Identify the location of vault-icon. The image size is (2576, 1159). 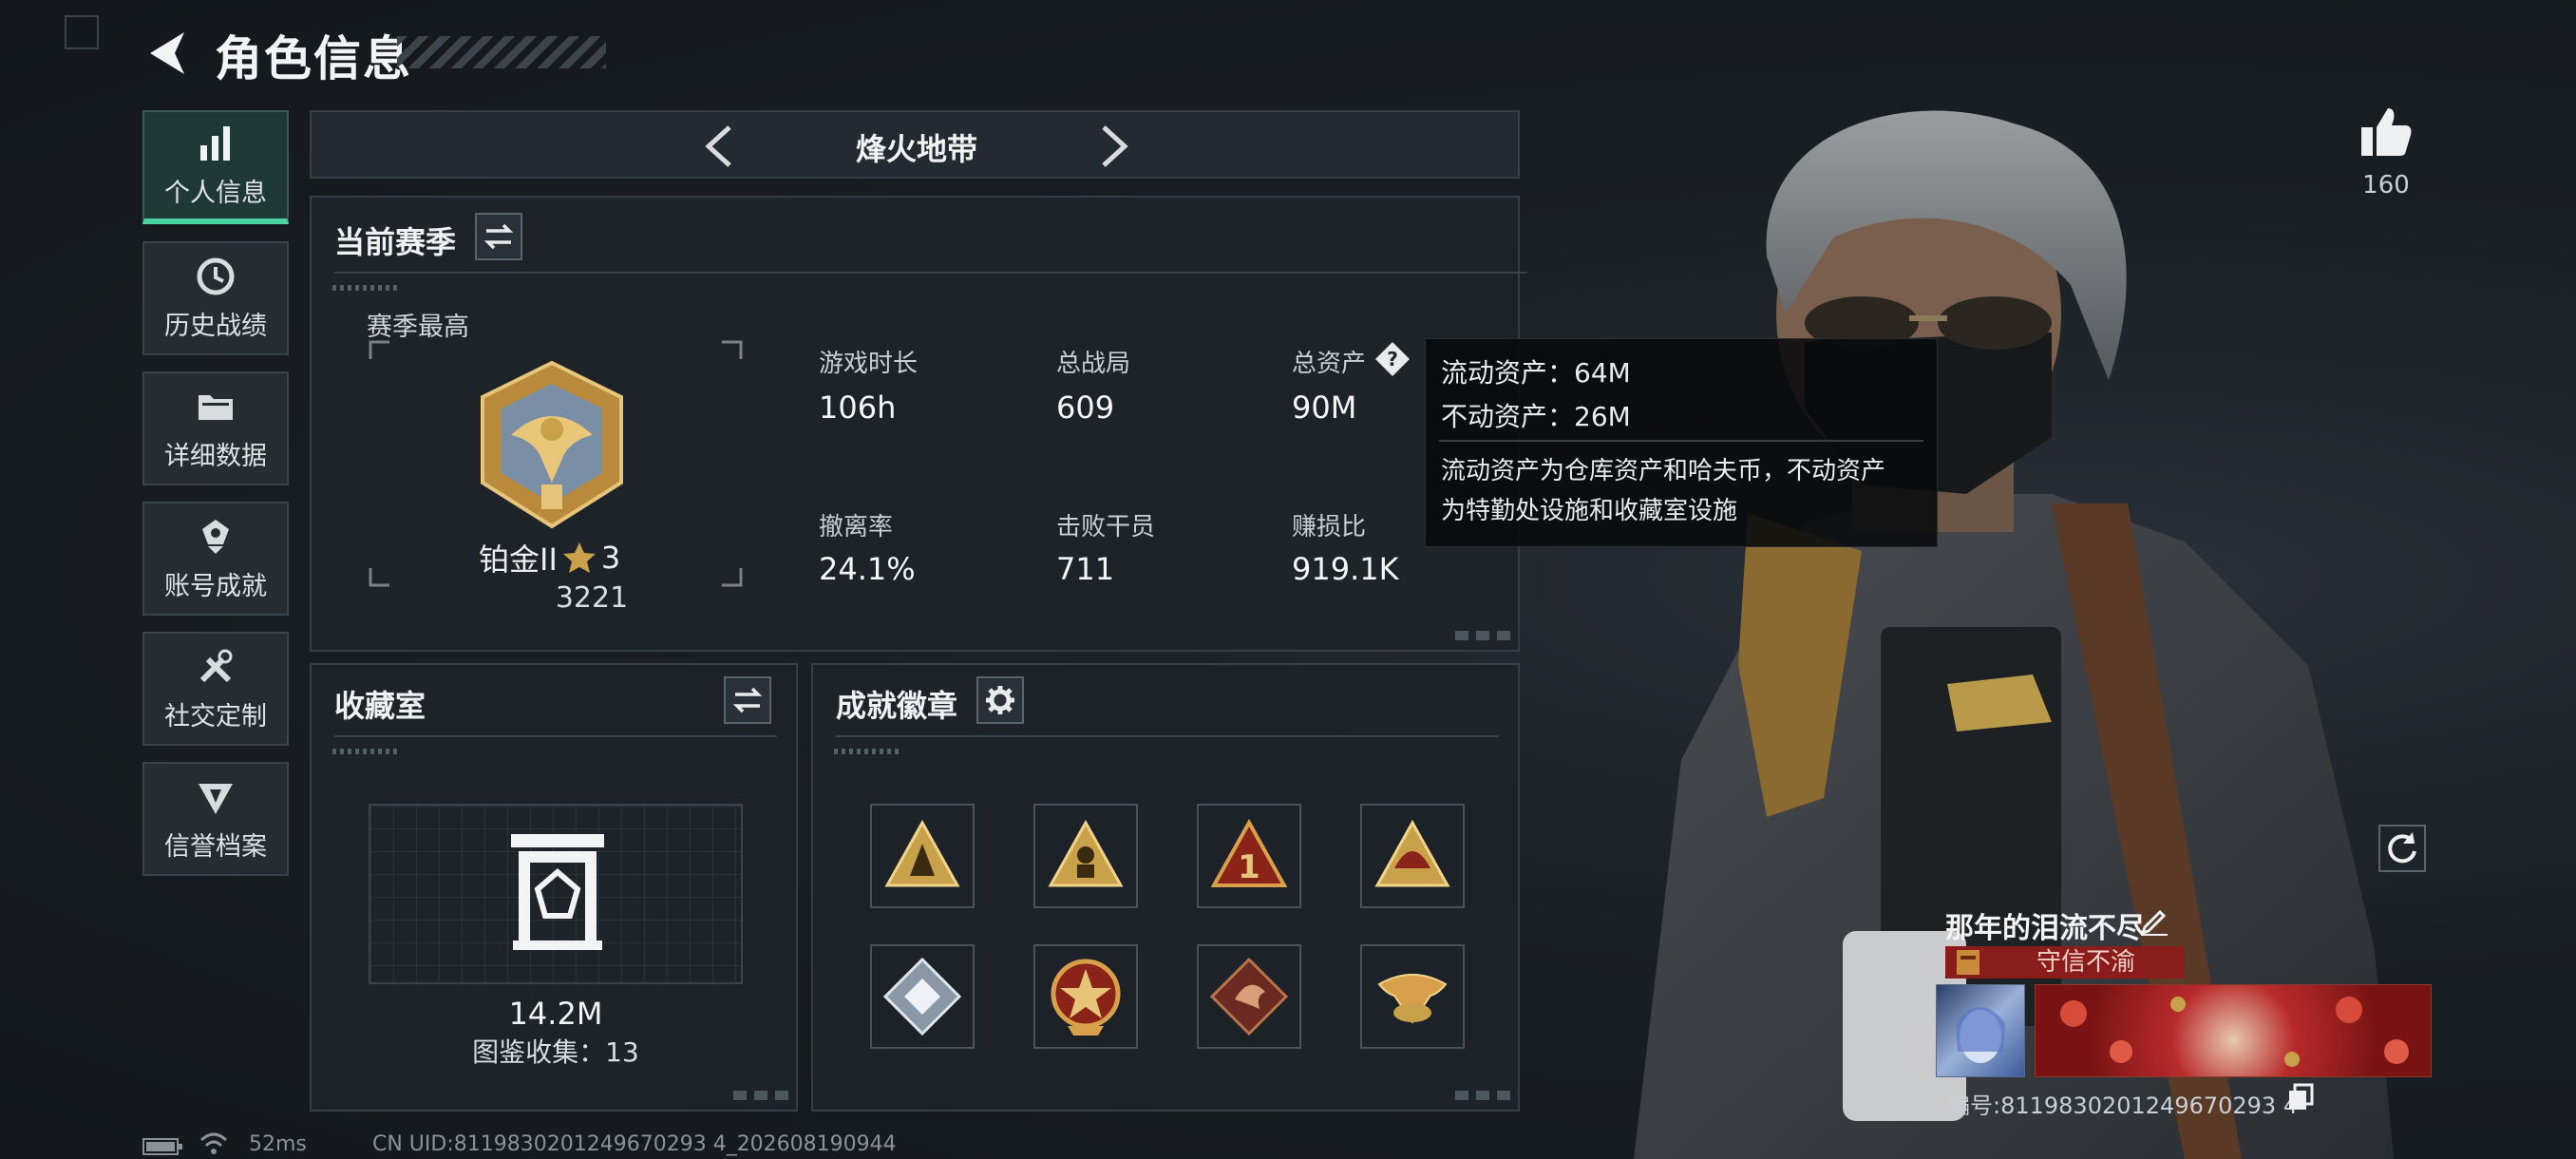
(557, 892).